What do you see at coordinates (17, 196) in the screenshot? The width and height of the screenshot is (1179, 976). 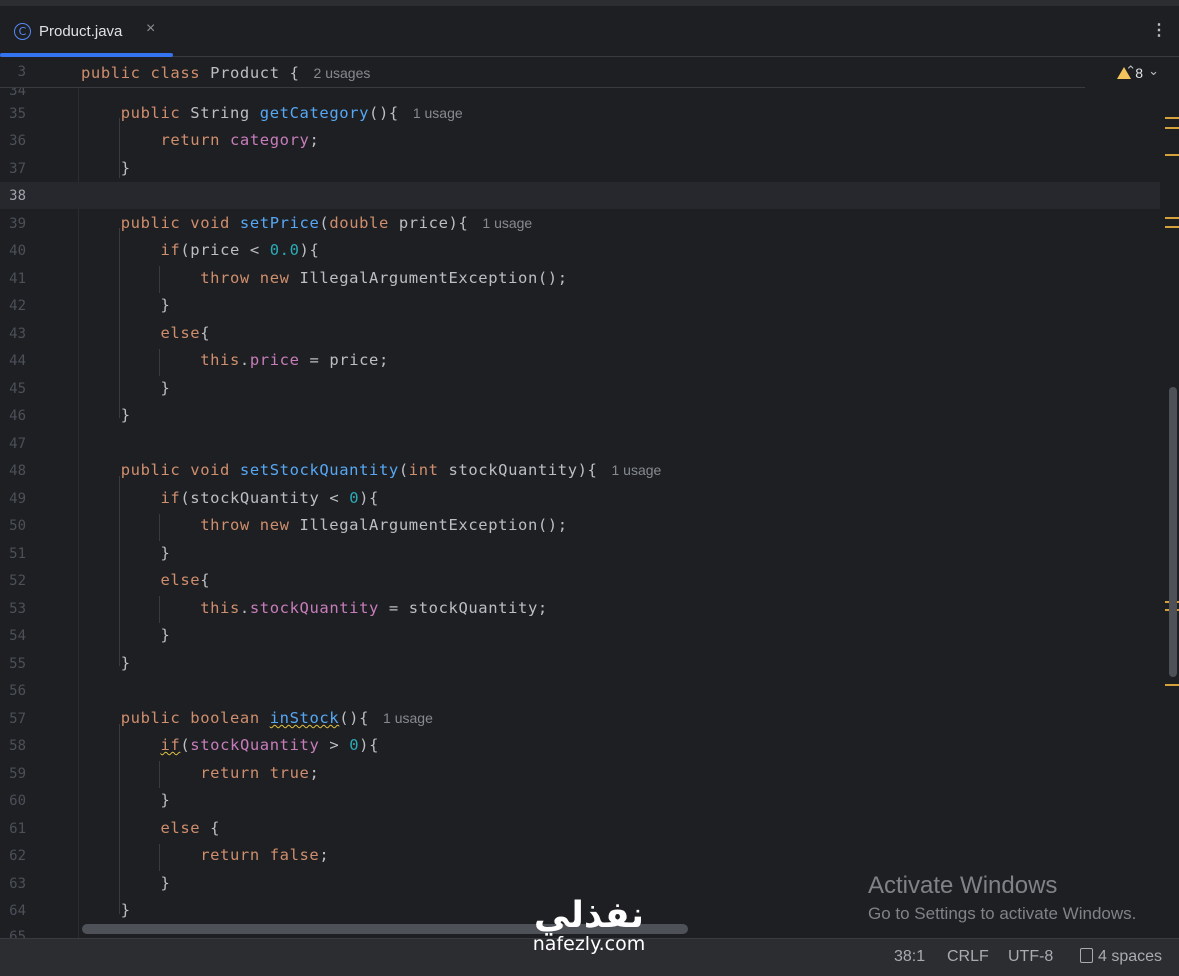 I see `line-number: 38` at bounding box center [17, 196].